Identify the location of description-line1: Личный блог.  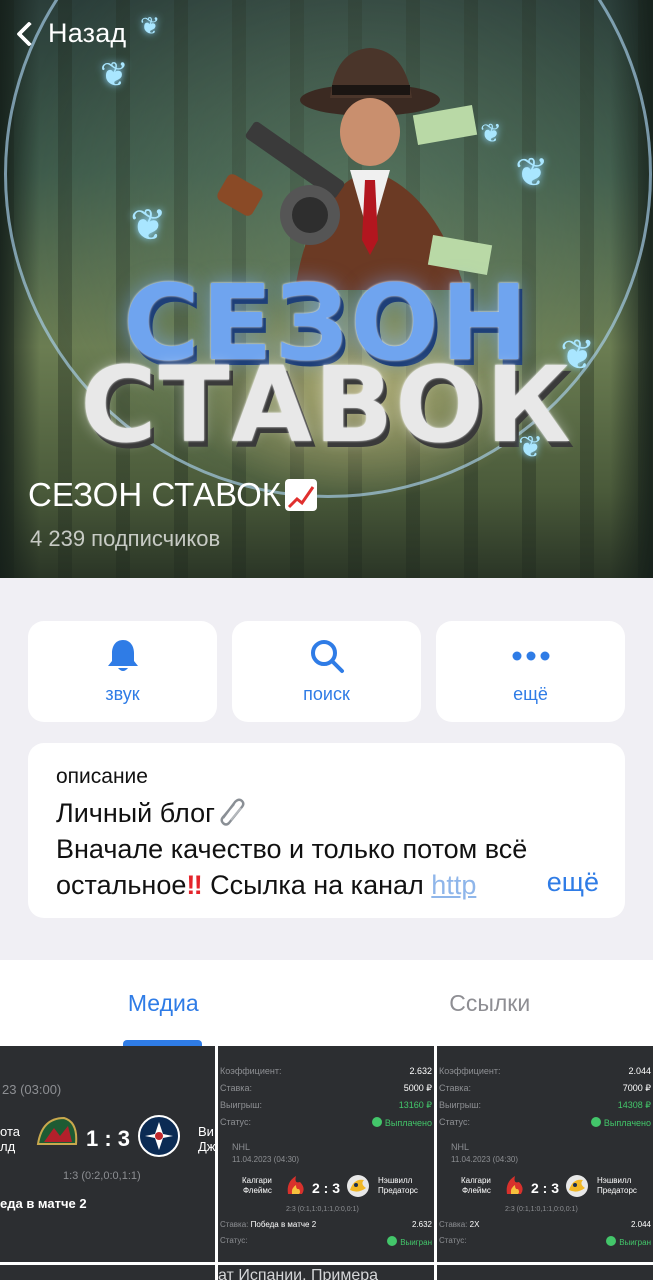
(135, 813).